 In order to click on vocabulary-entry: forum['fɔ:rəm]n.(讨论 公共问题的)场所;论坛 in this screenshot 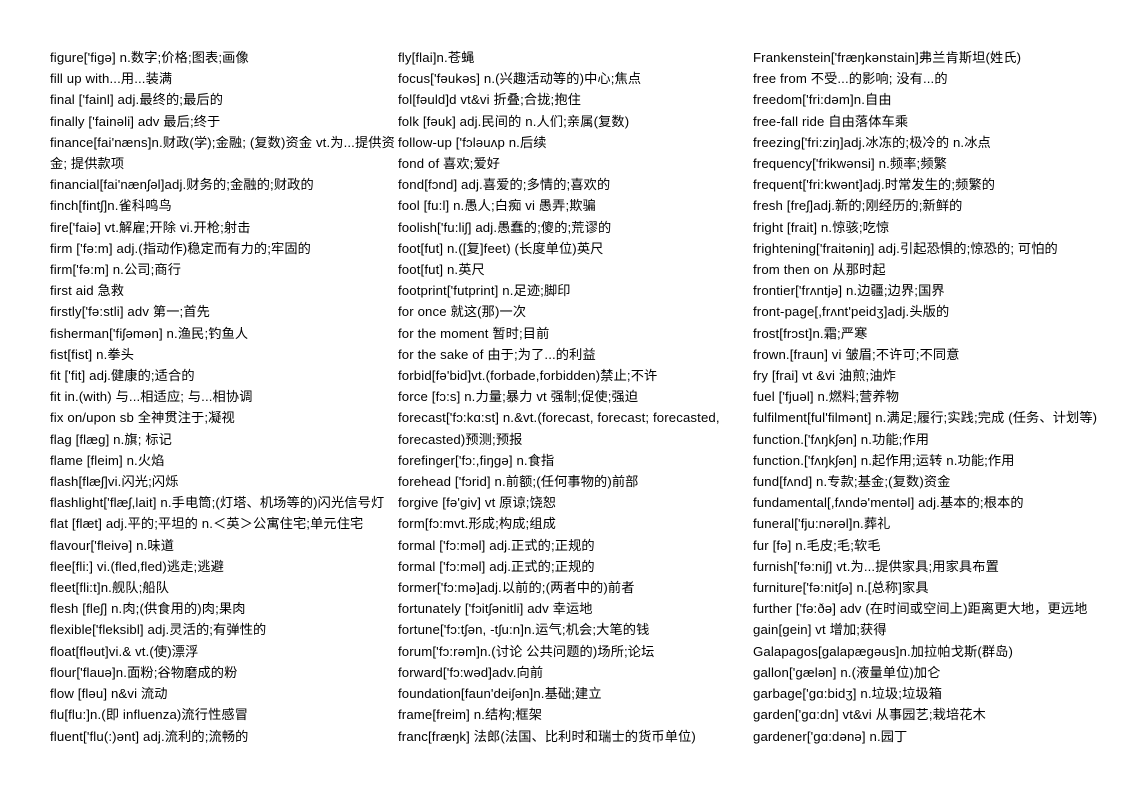, I will do `click(526, 651)`.